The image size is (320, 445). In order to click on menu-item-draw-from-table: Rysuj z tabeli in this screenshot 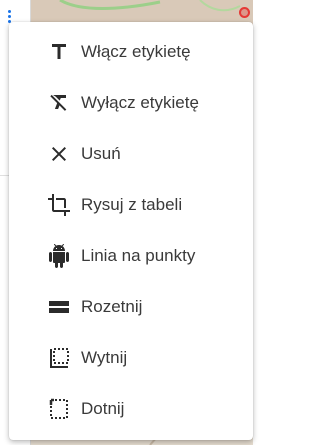, I will do `click(131, 204)`.